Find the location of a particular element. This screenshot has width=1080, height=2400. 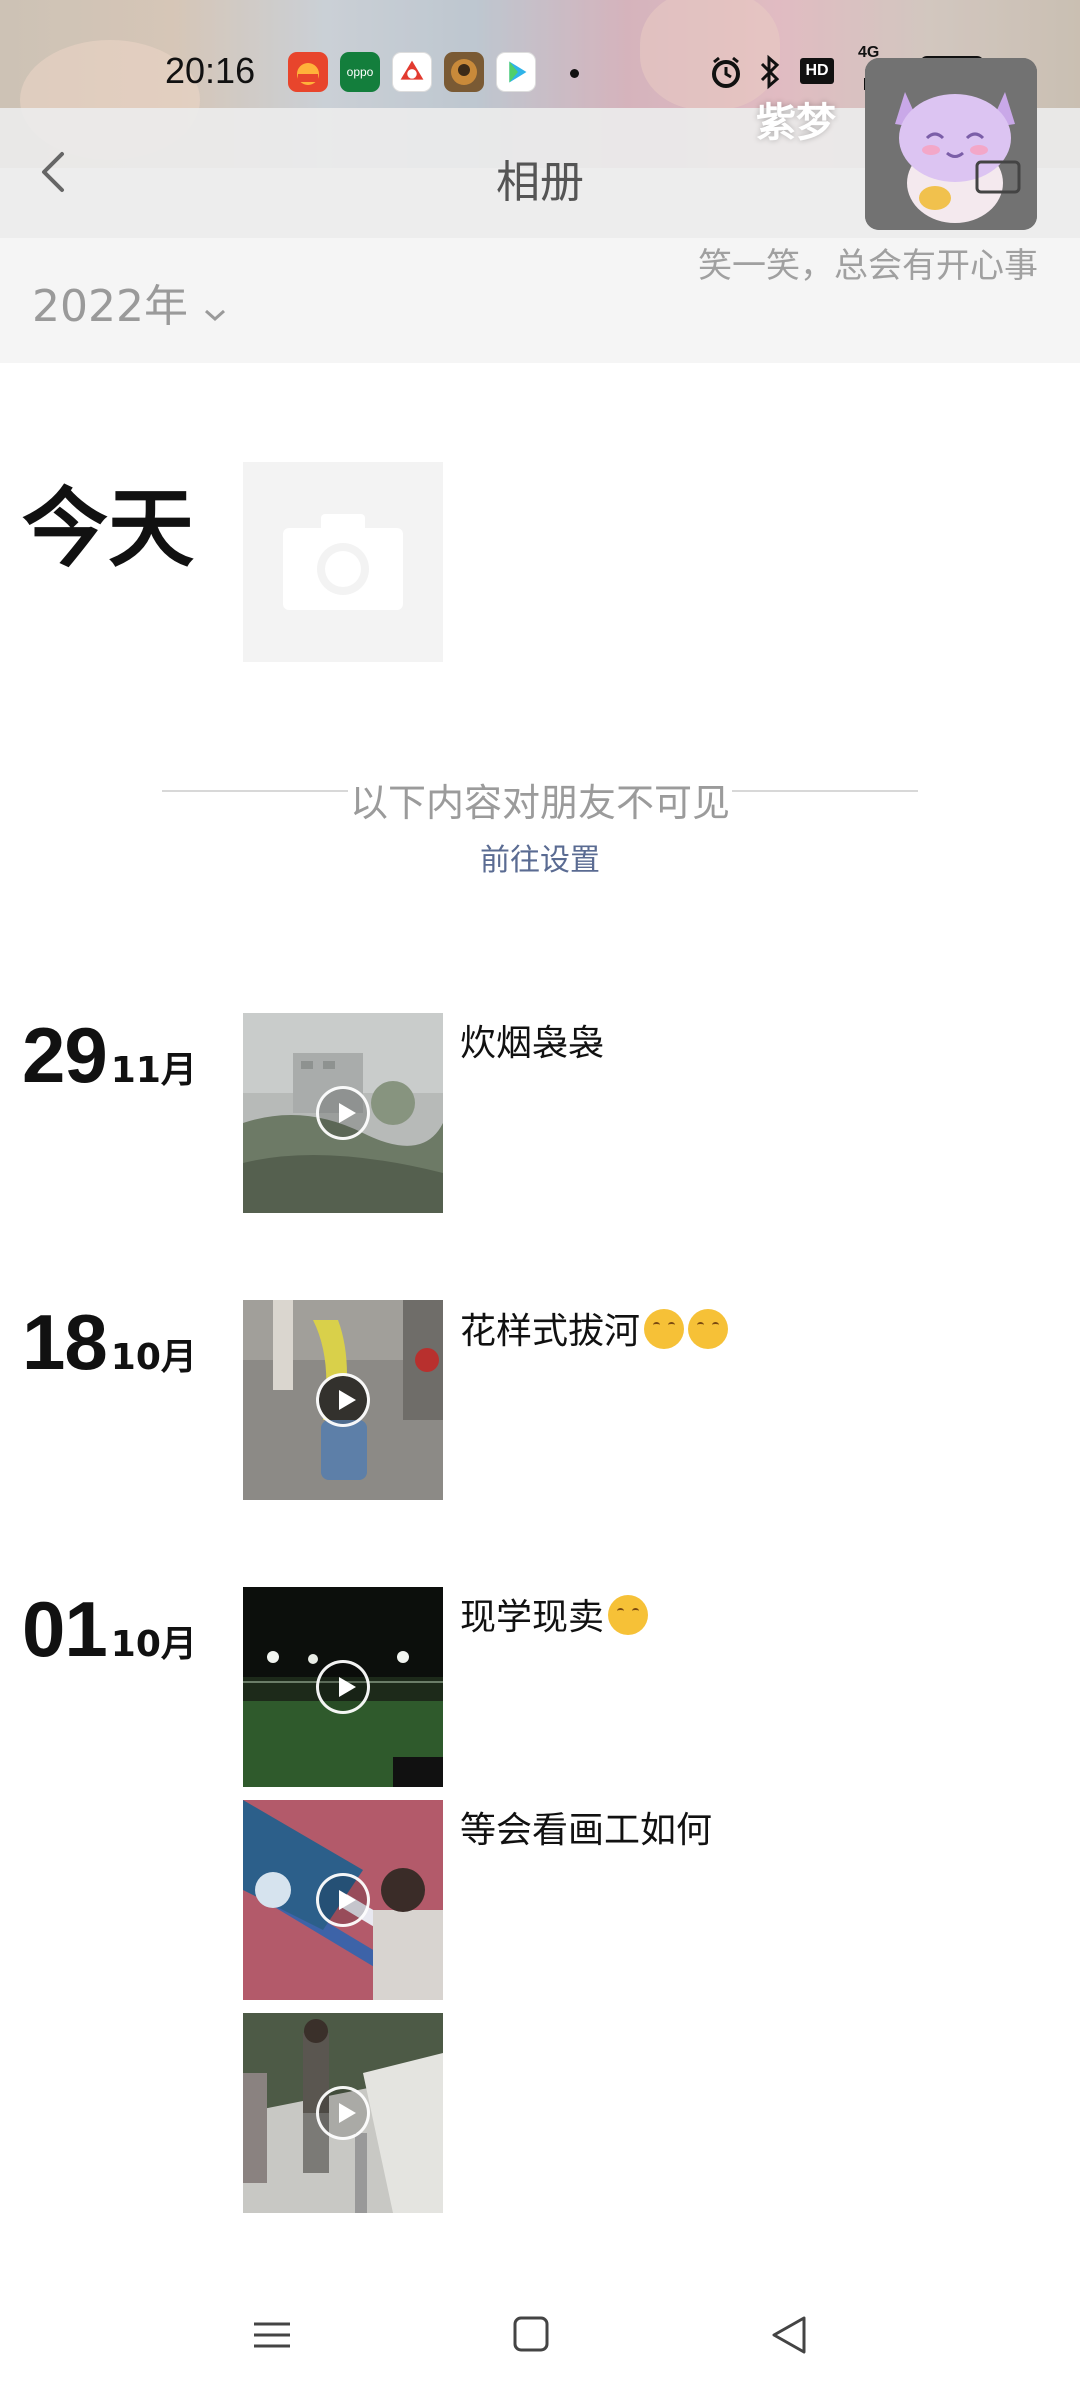

date-label: 29 11月 is located at coordinates (109, 1055).